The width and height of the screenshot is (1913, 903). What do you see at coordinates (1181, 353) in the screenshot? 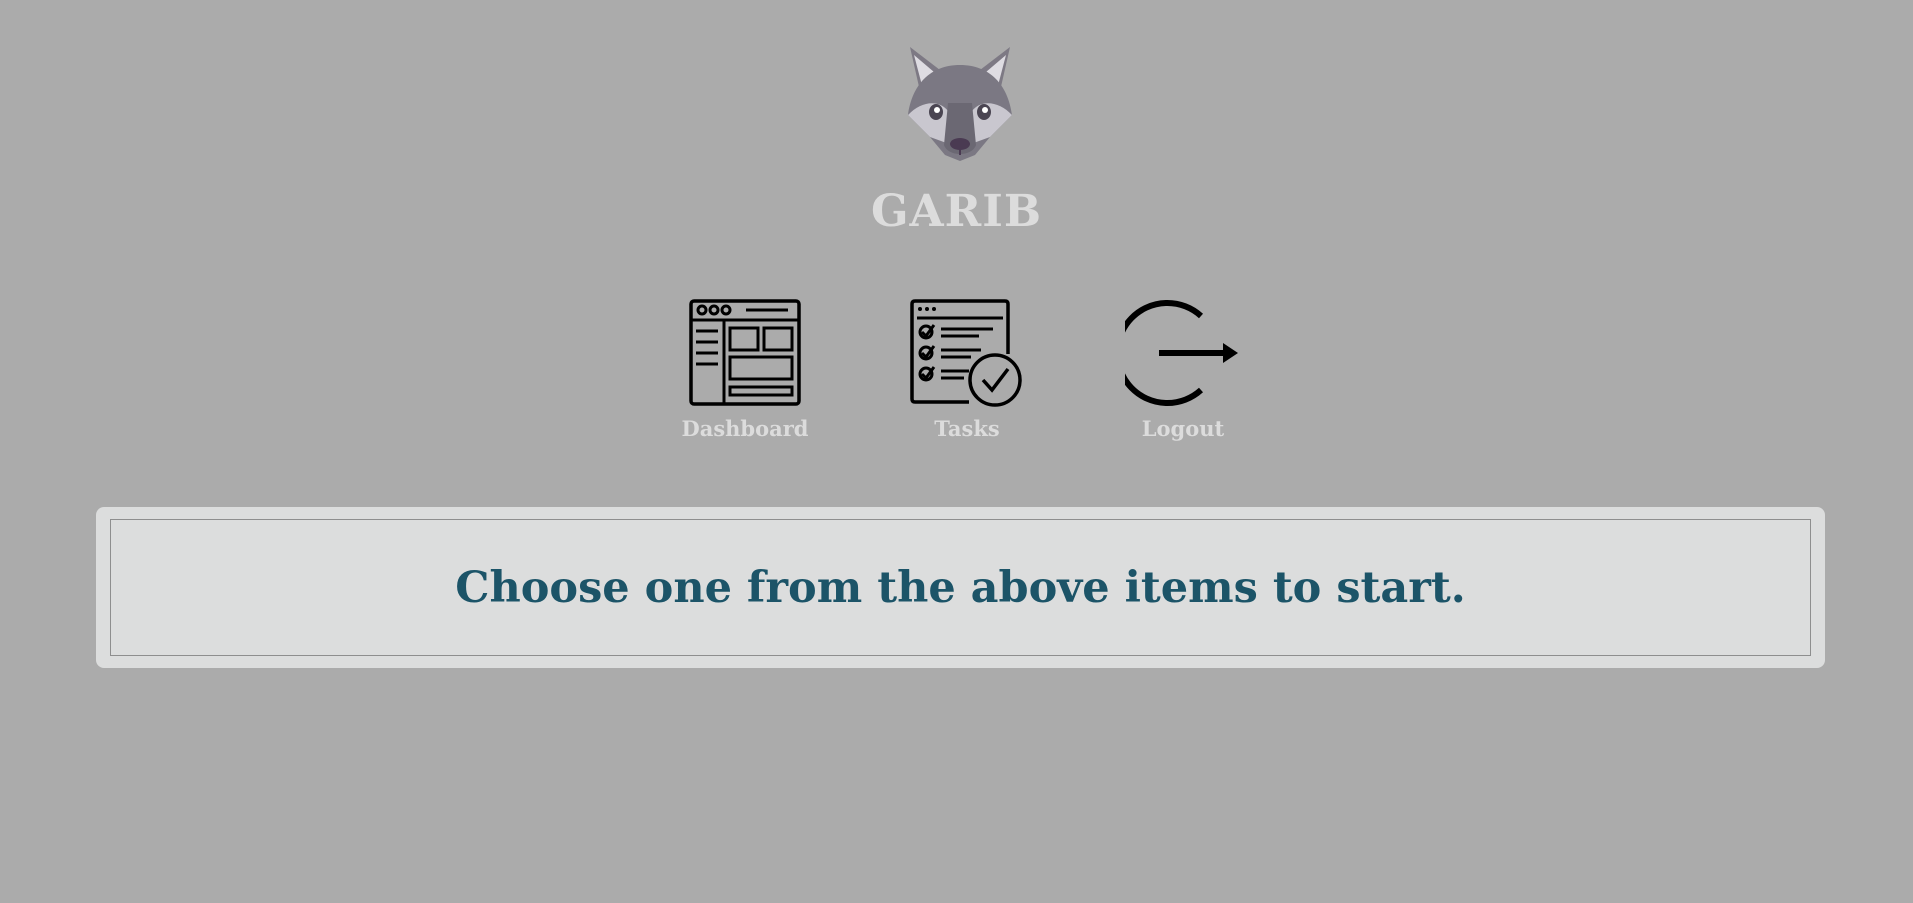
I see `logout-icon` at bounding box center [1181, 353].